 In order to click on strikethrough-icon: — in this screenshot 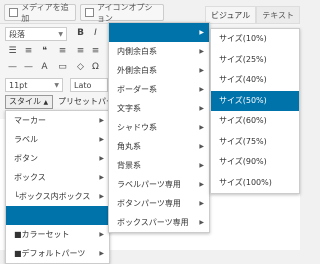, I will do `click(12, 67)`.